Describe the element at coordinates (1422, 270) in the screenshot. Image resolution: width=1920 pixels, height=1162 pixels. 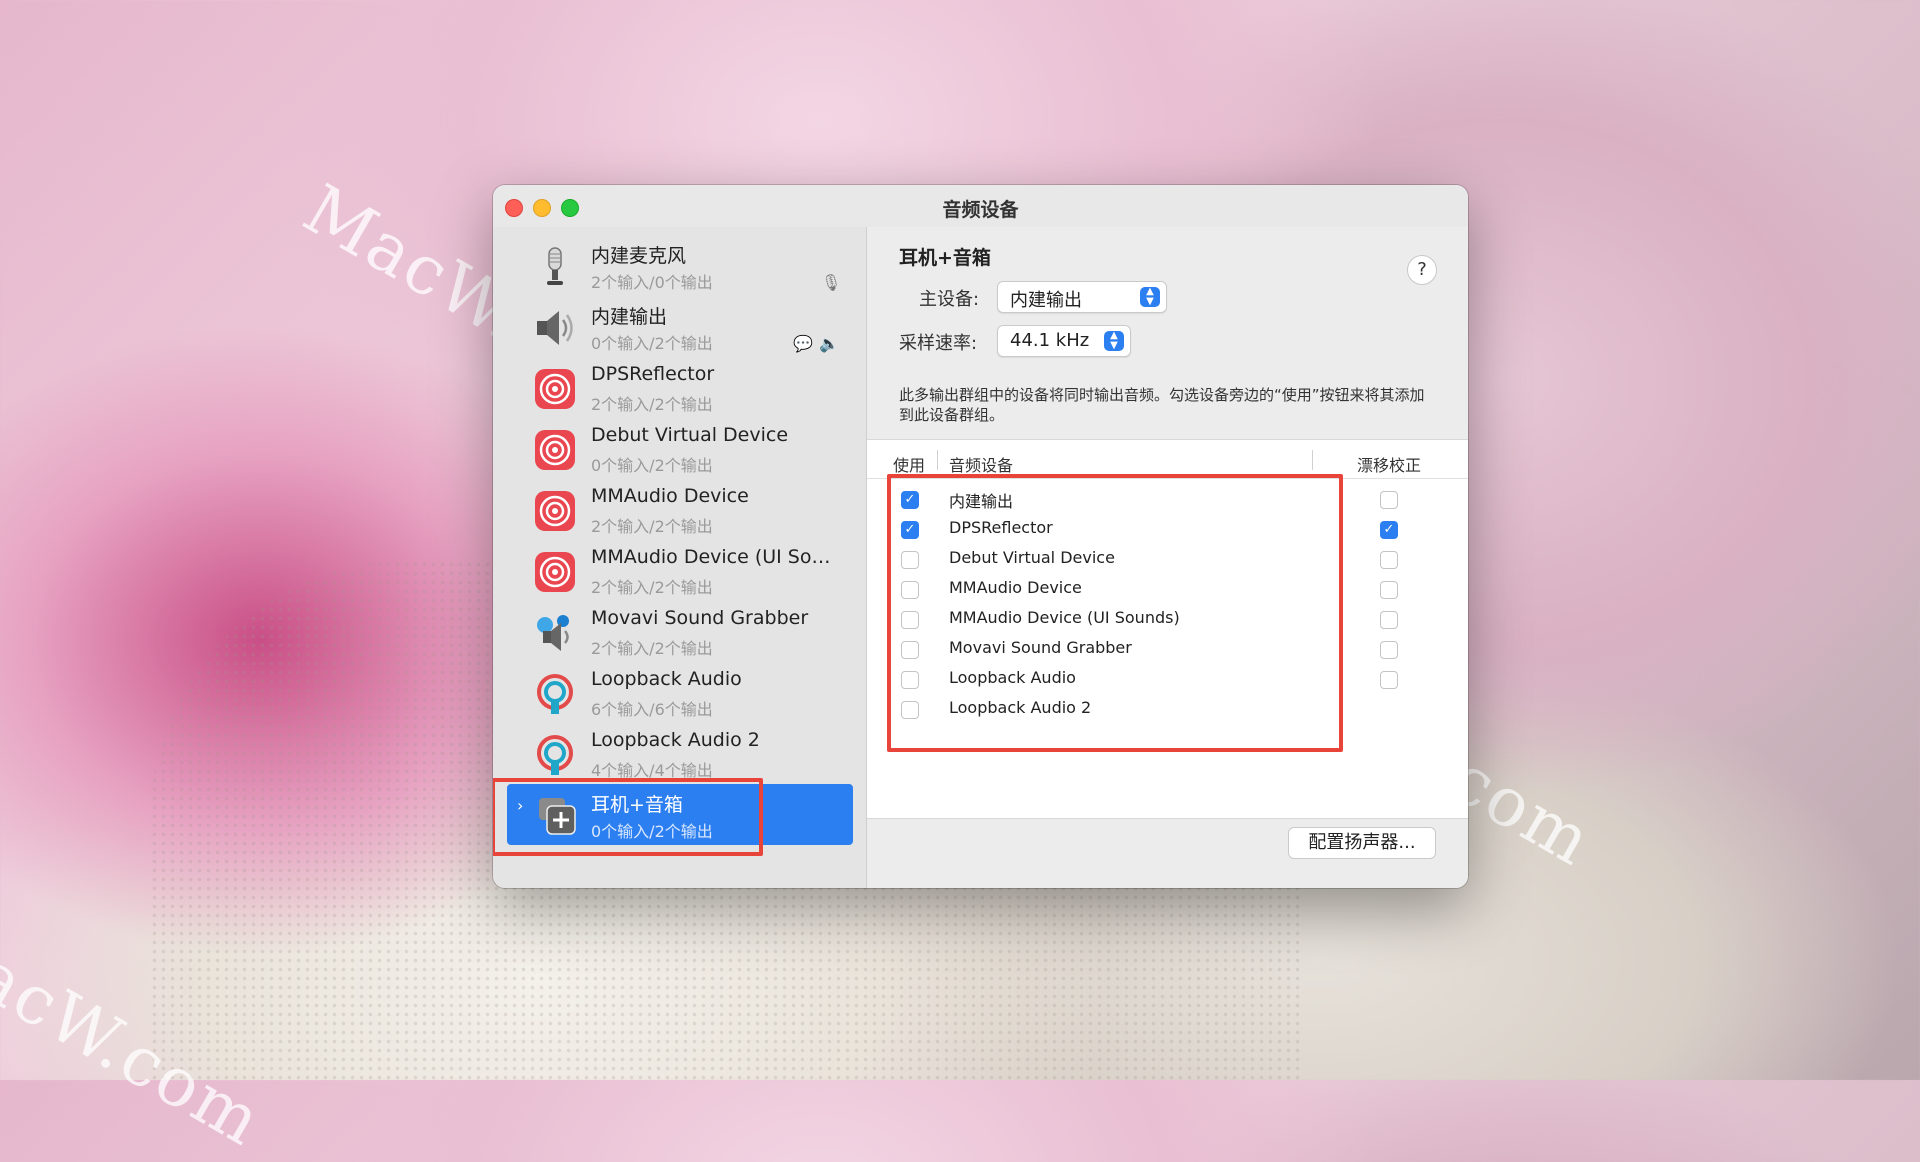
I see `help-button: ?` at that location.